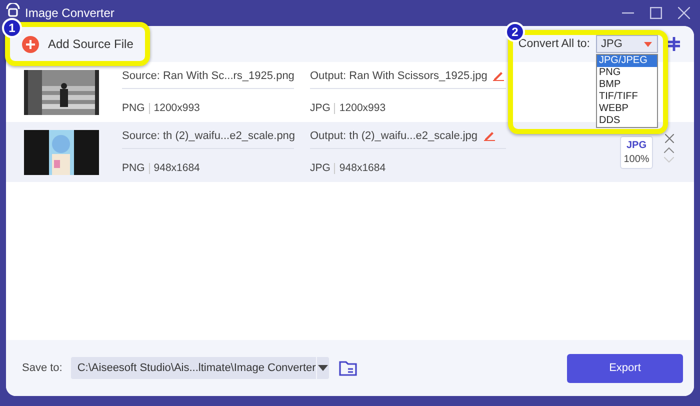 The height and width of the screenshot is (406, 700). What do you see at coordinates (208, 139) in the screenshot?
I see `source-file-name: Source: th (2)_waifu...e2_scale.png` at bounding box center [208, 139].